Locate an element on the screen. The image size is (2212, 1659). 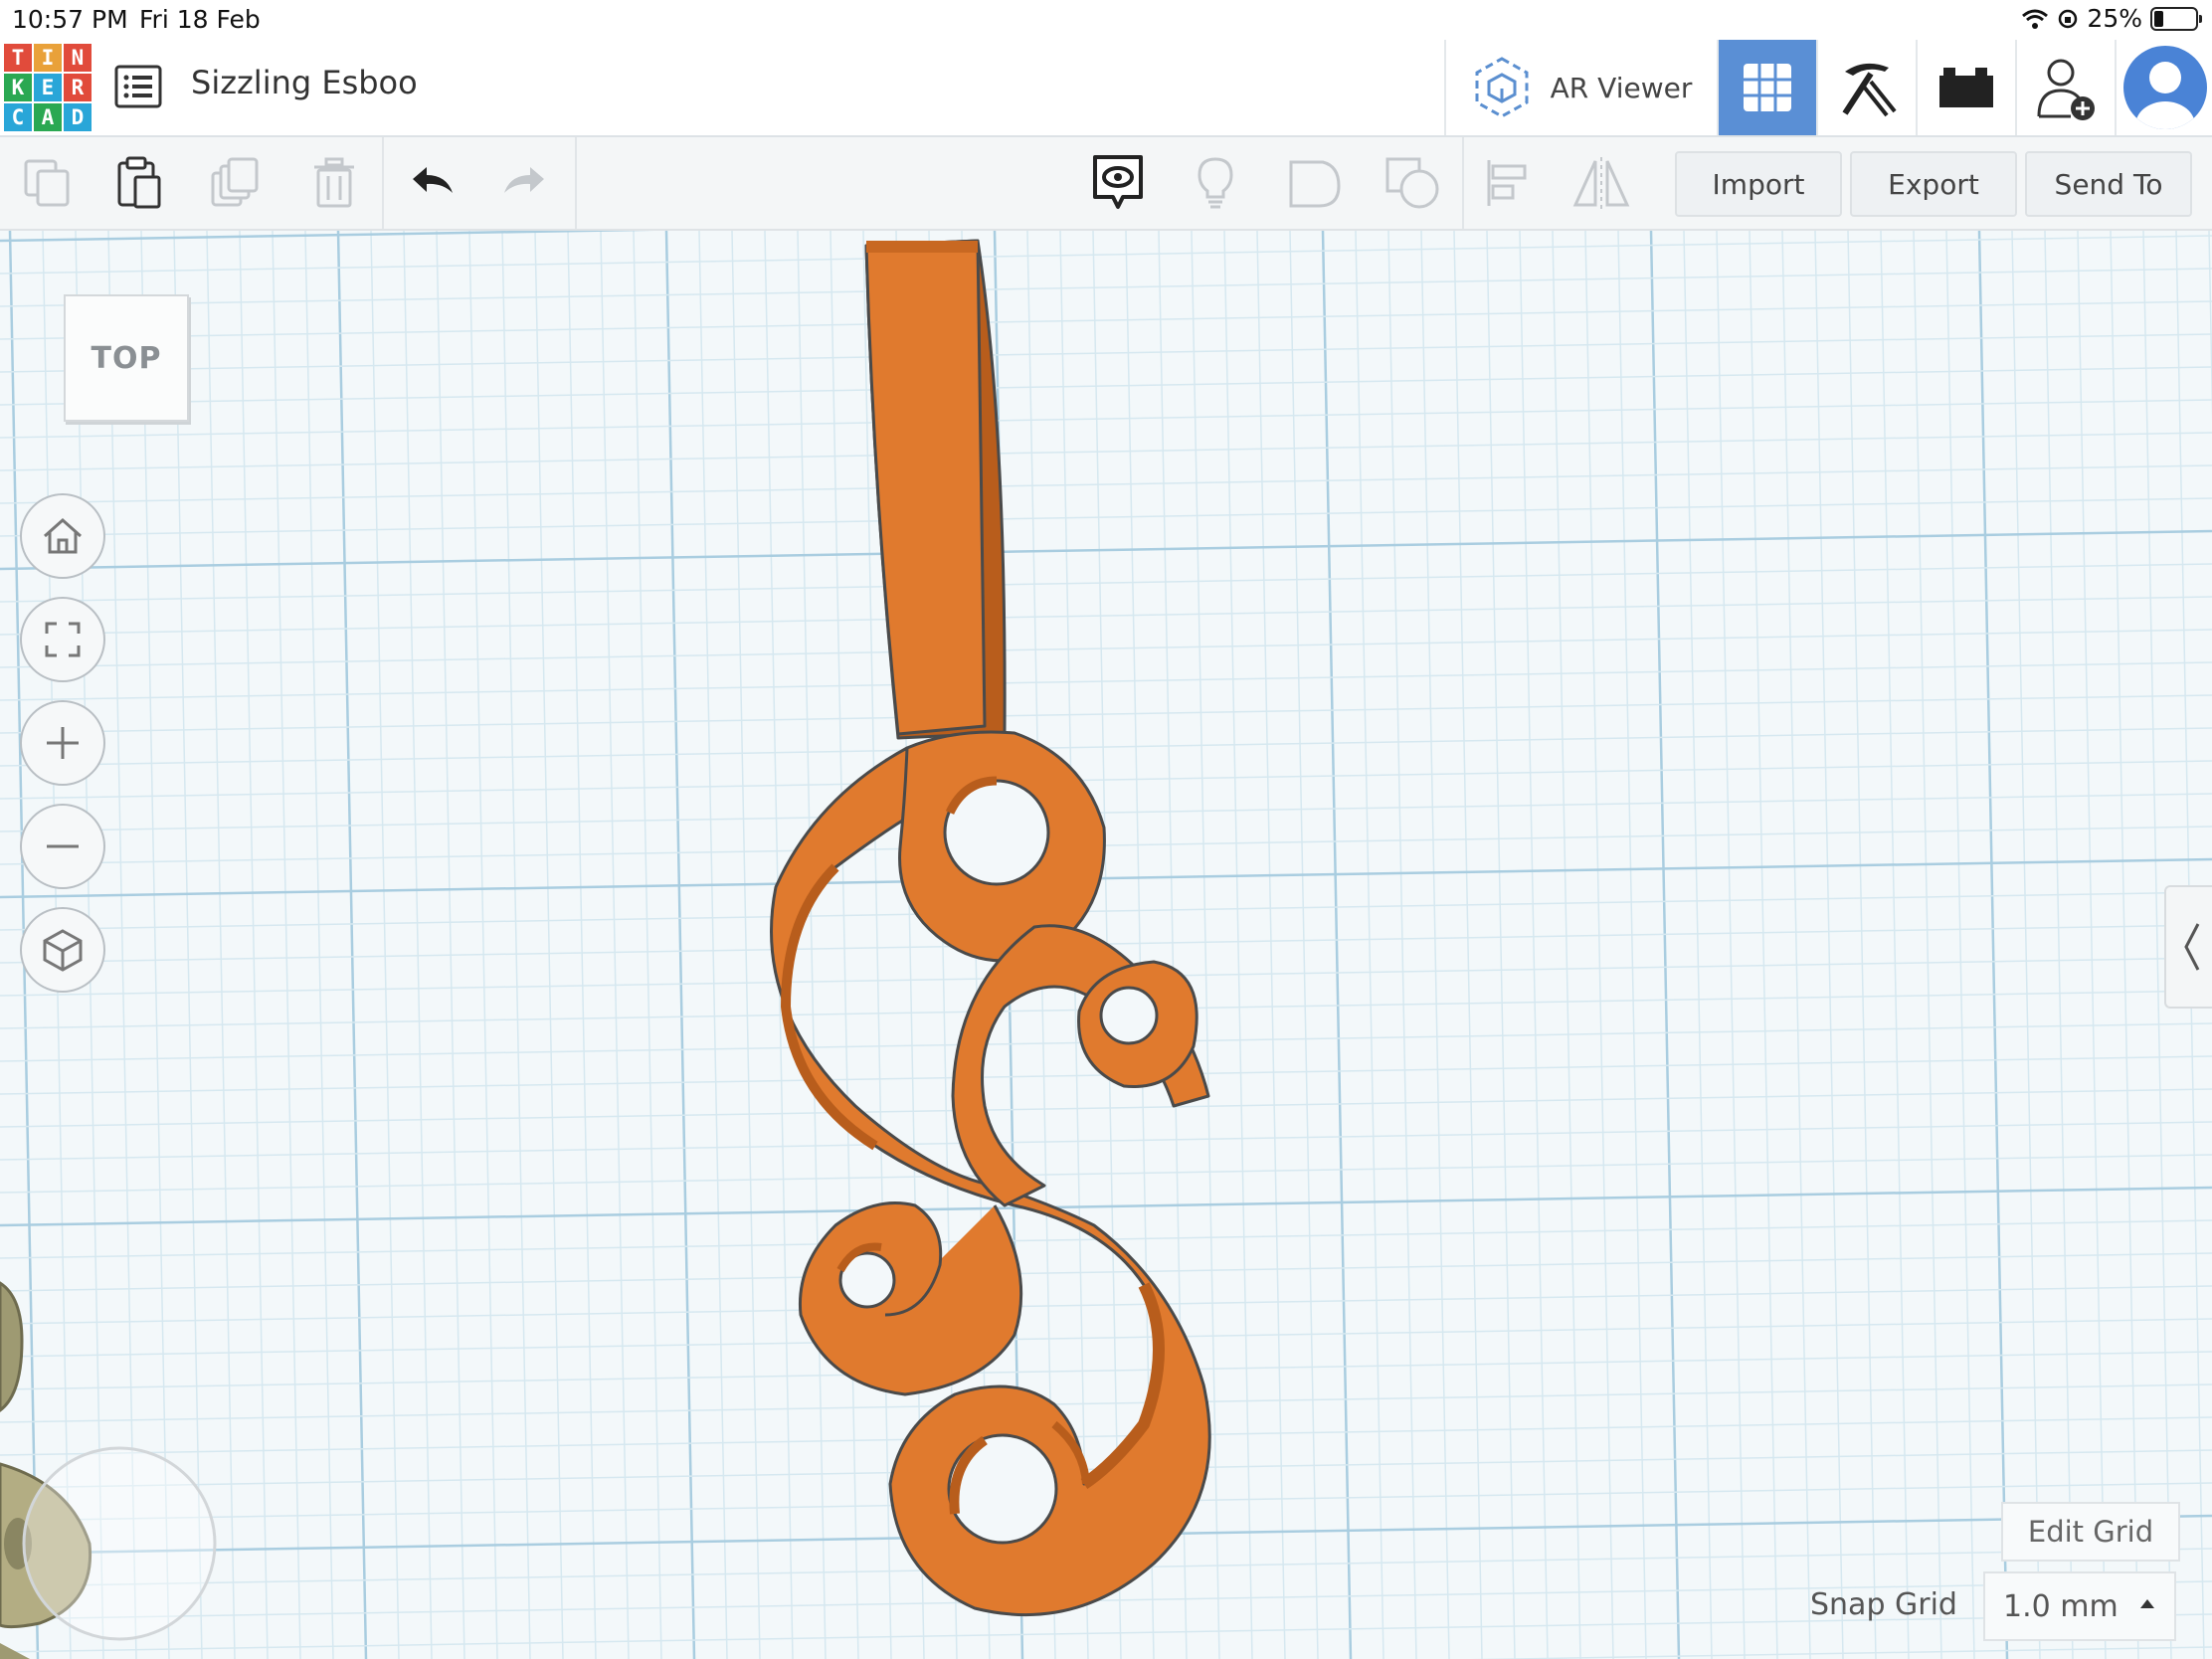
redo-icon is located at coordinates (524, 180).